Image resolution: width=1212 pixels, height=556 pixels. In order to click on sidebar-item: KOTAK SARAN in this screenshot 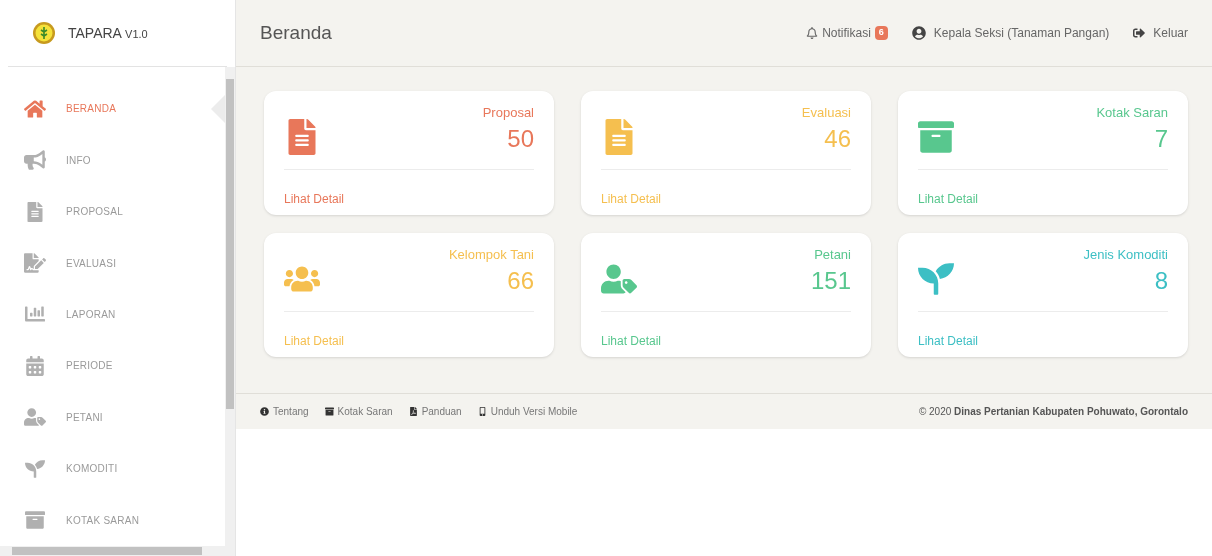, I will do `click(112, 520)`.